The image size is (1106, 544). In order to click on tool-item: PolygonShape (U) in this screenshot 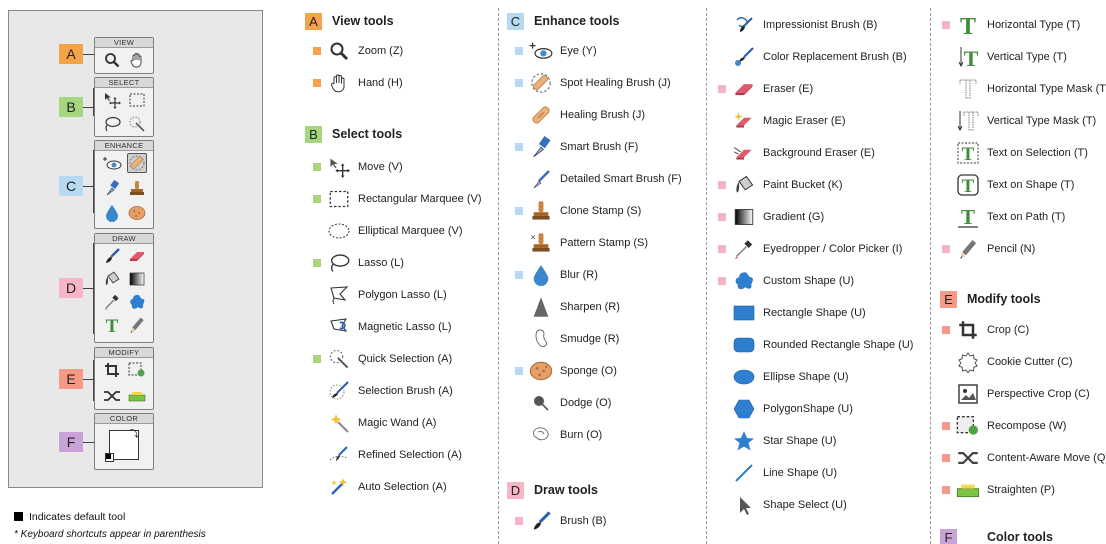, I will do `click(785, 409)`.